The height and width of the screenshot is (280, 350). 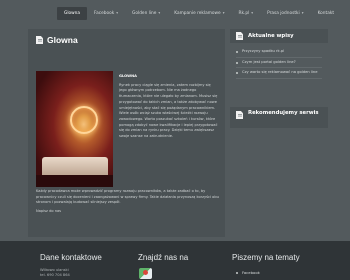 What do you see at coordinates (62, 40) in the screenshot?
I see `page-title-text: Glowna` at bounding box center [62, 40].